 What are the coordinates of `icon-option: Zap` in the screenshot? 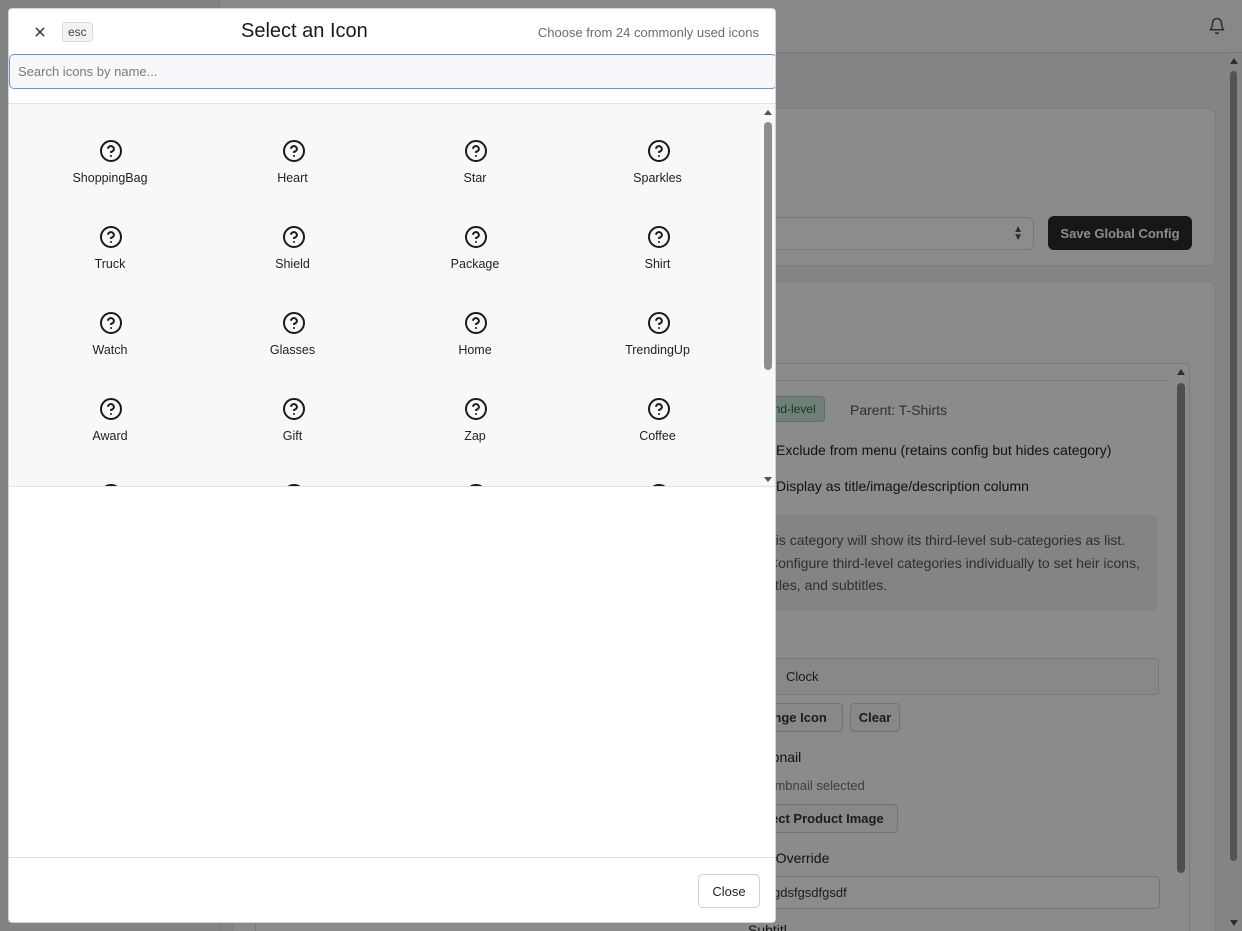 It's located at (475, 410).